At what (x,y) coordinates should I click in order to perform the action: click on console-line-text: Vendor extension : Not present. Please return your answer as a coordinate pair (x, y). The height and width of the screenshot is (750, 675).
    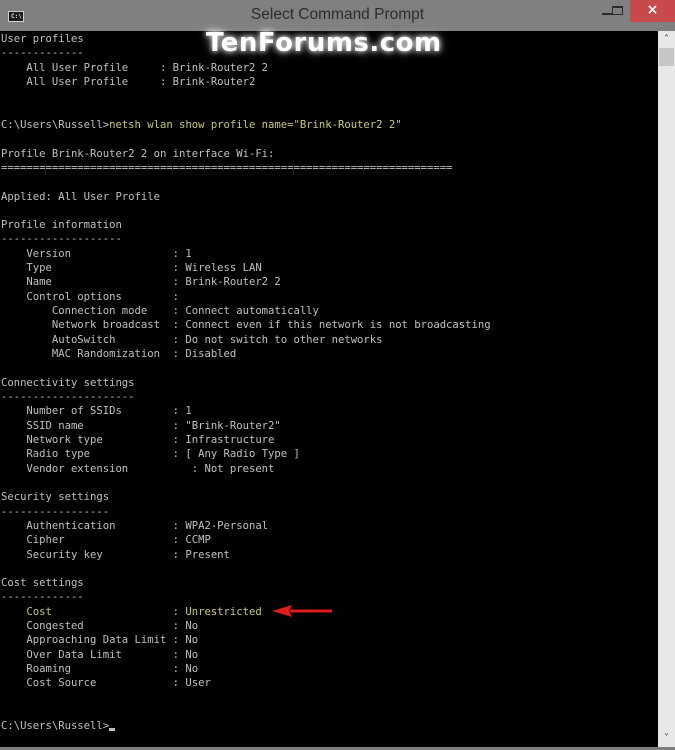
    Looking at the image, I should click on (138, 468).